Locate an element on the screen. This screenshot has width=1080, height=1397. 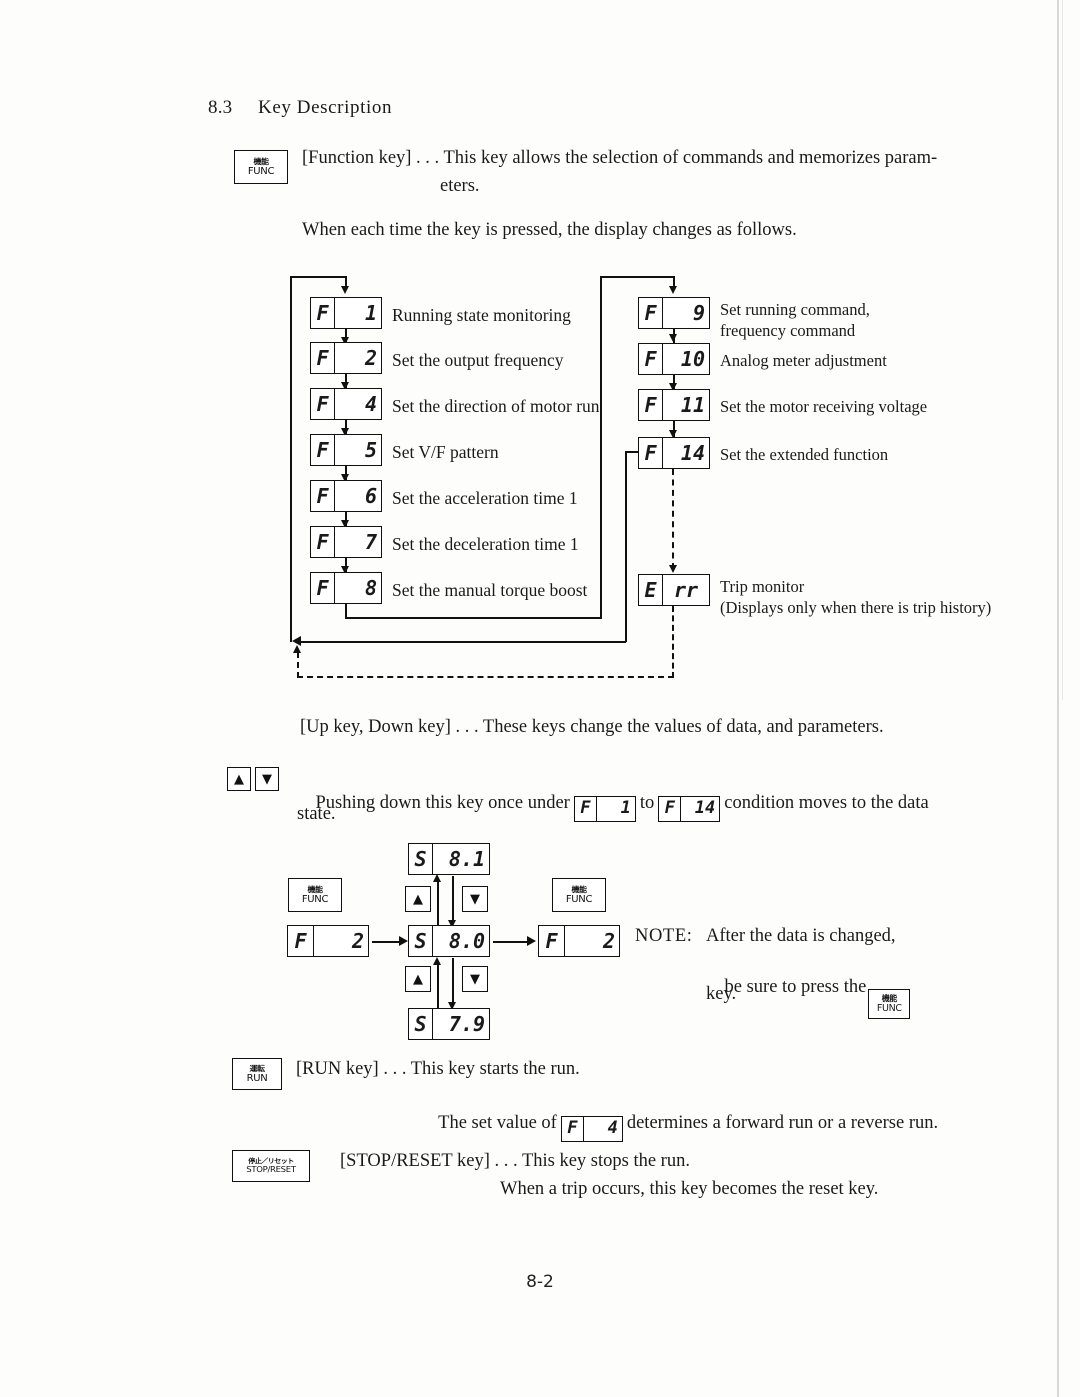
inline-seg-f1-right: 1 is located at coordinates (625, 807).